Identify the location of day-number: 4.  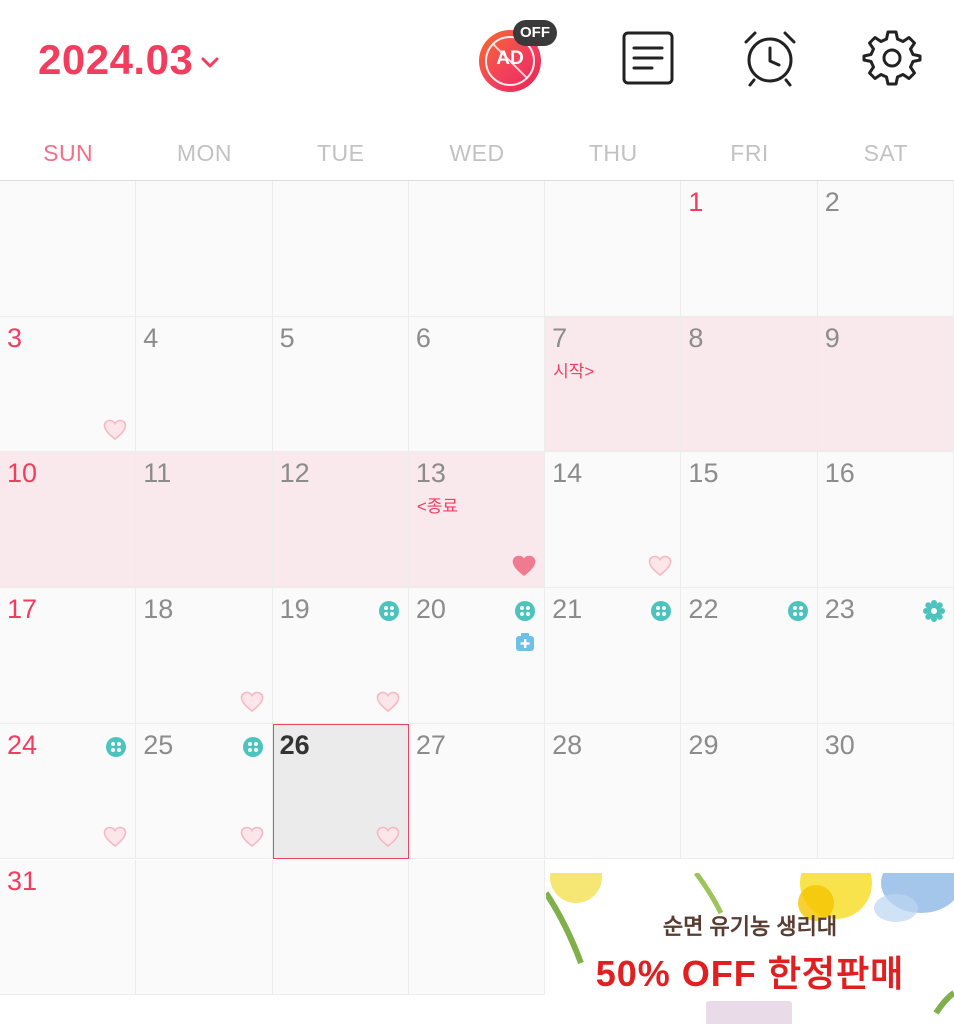
(151, 337).